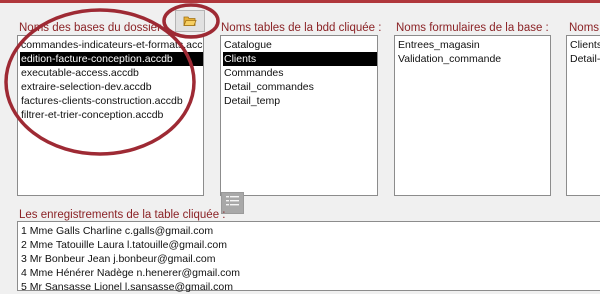 Image resolution: width=600 pixels, height=294 pixels. What do you see at coordinates (111, 45) in the screenshot?
I see `database-item: commandes-indicateurs-et-formats.accdb` at bounding box center [111, 45].